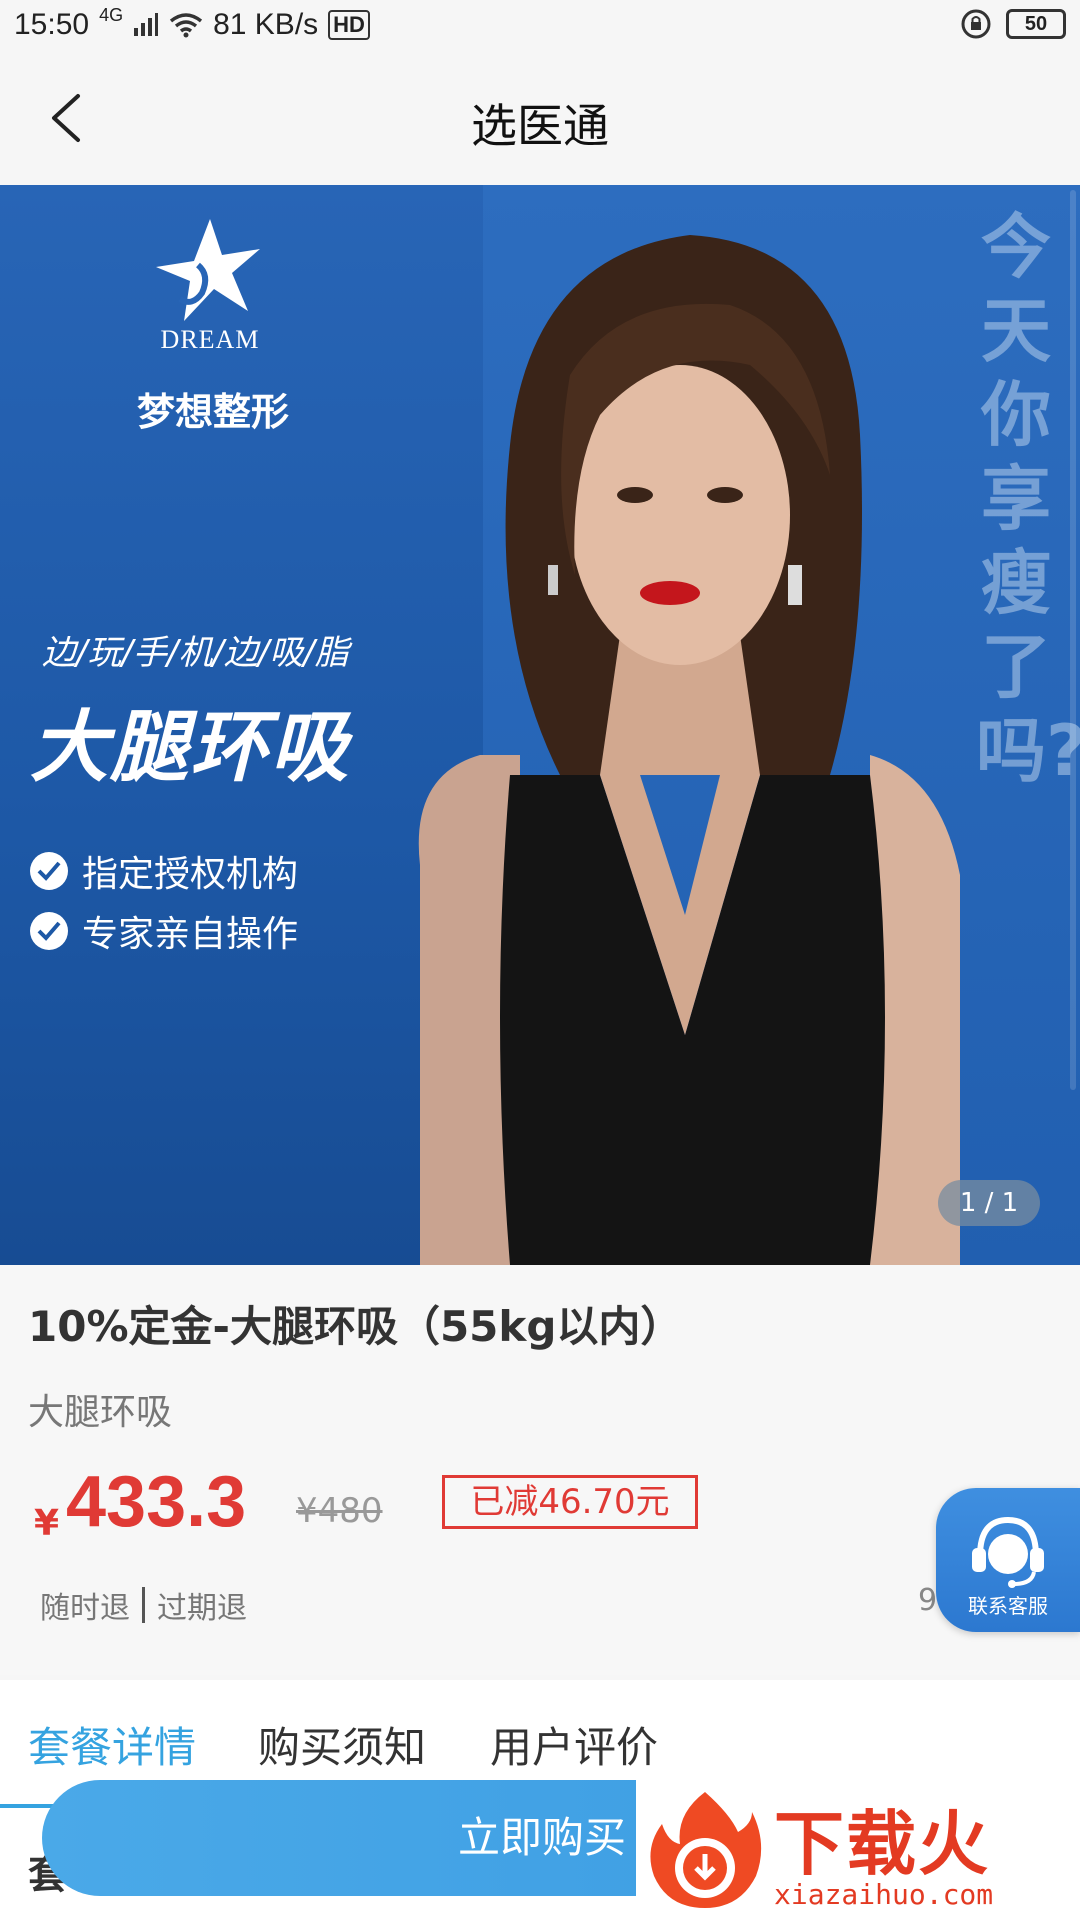 The width and height of the screenshot is (1080, 1920). What do you see at coordinates (976, 24) in the screenshot?
I see `rotation-lock-icon` at bounding box center [976, 24].